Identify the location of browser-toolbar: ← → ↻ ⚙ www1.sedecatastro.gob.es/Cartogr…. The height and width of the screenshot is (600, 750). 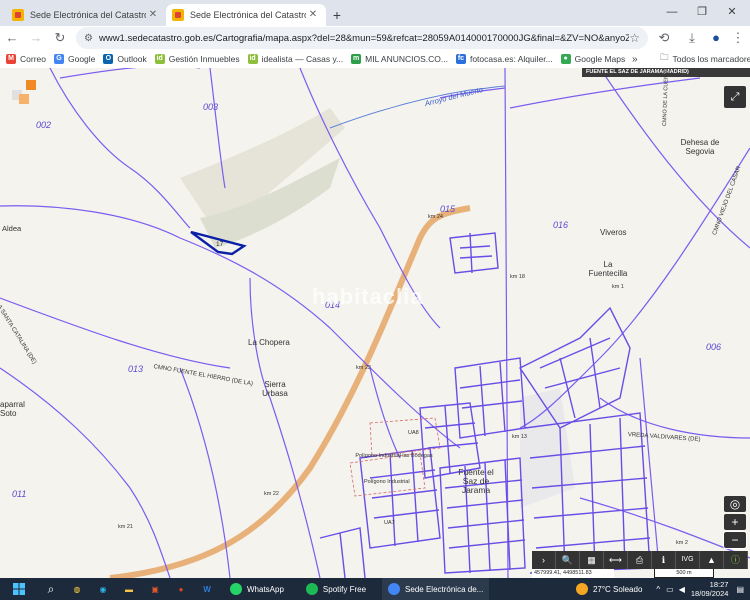
(375, 38).